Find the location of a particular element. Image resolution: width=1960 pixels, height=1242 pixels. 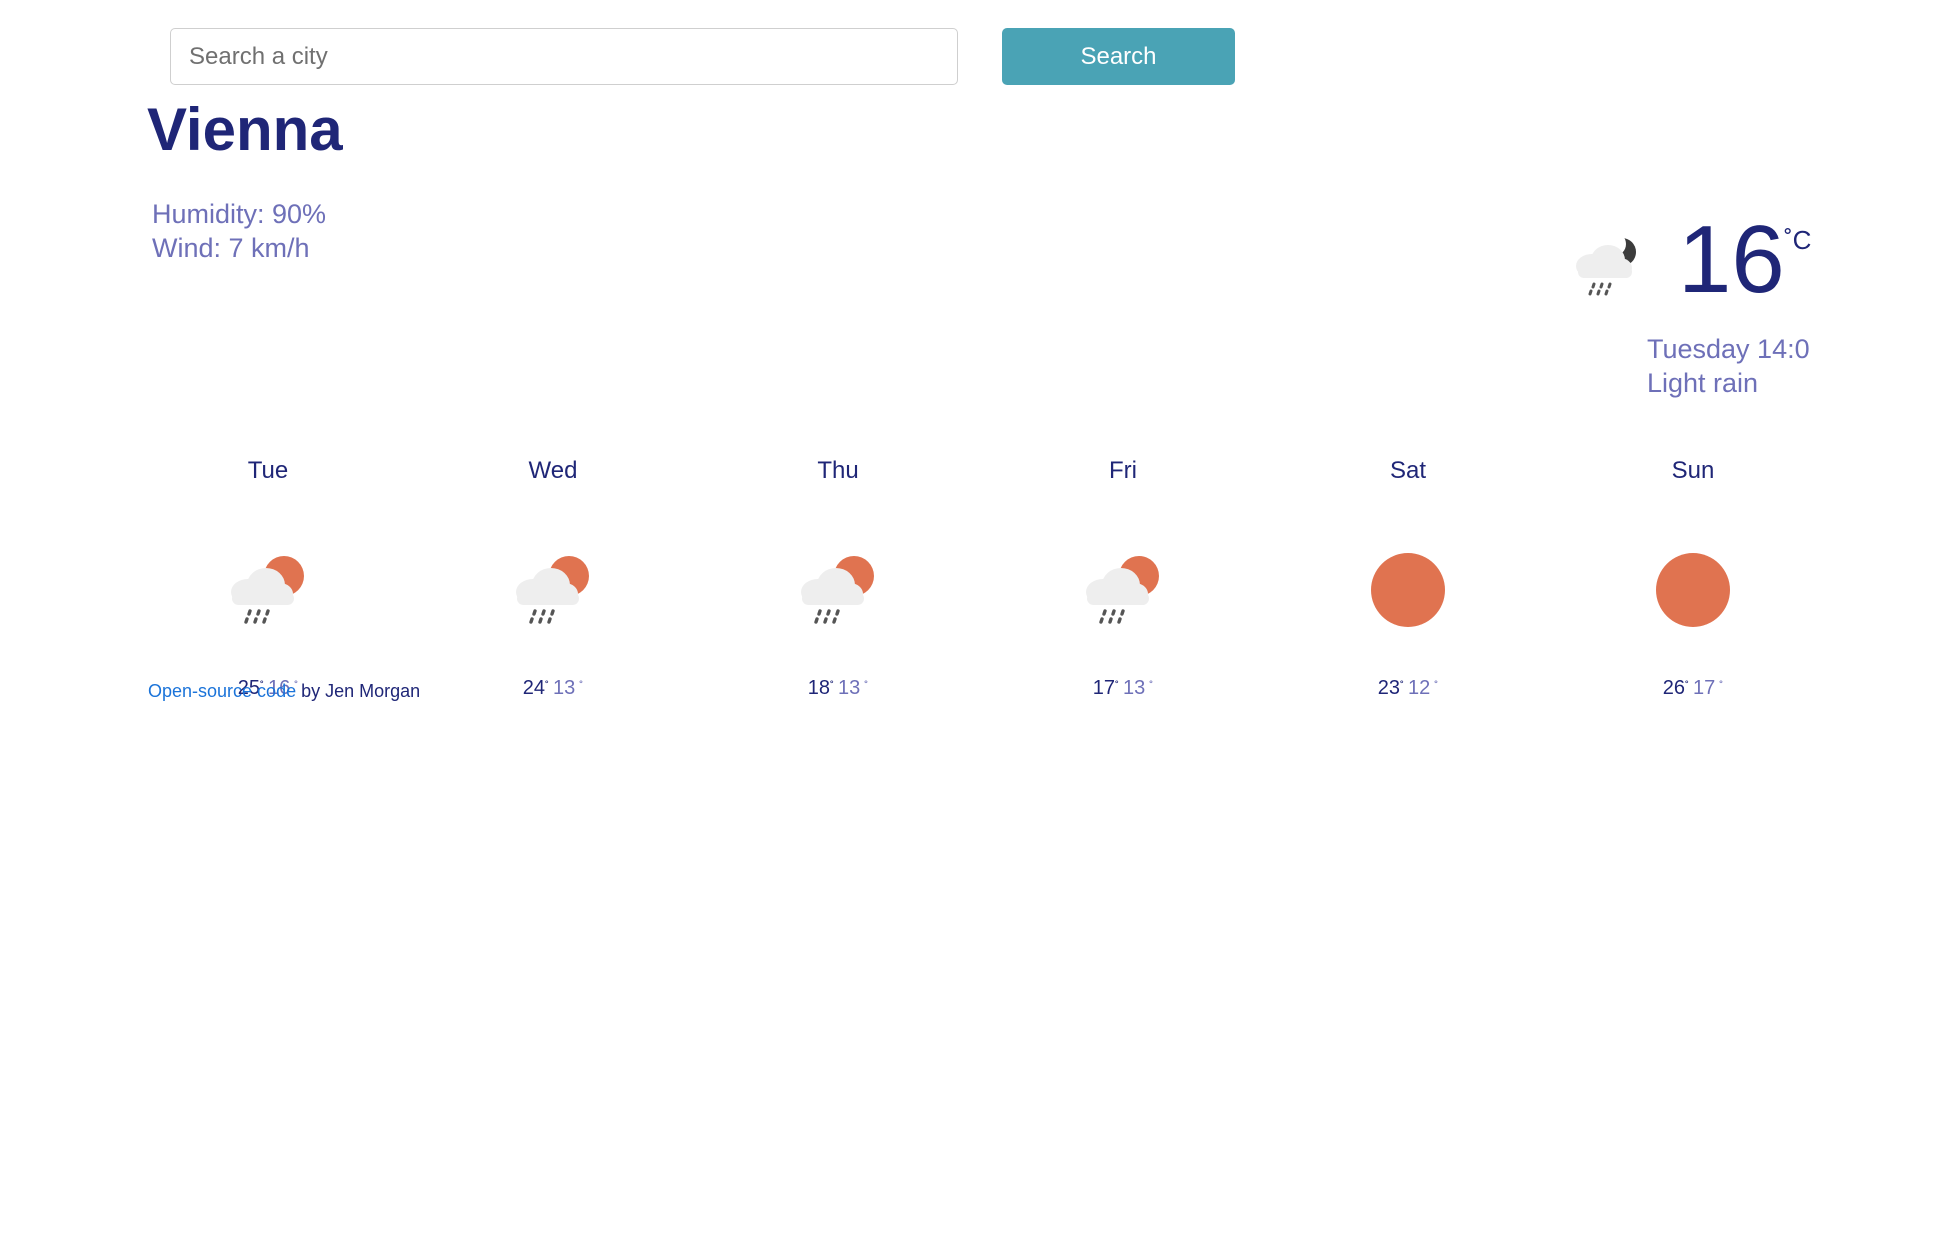

day-temperatures: 26˚ 17 ˚ is located at coordinates (1693, 688).